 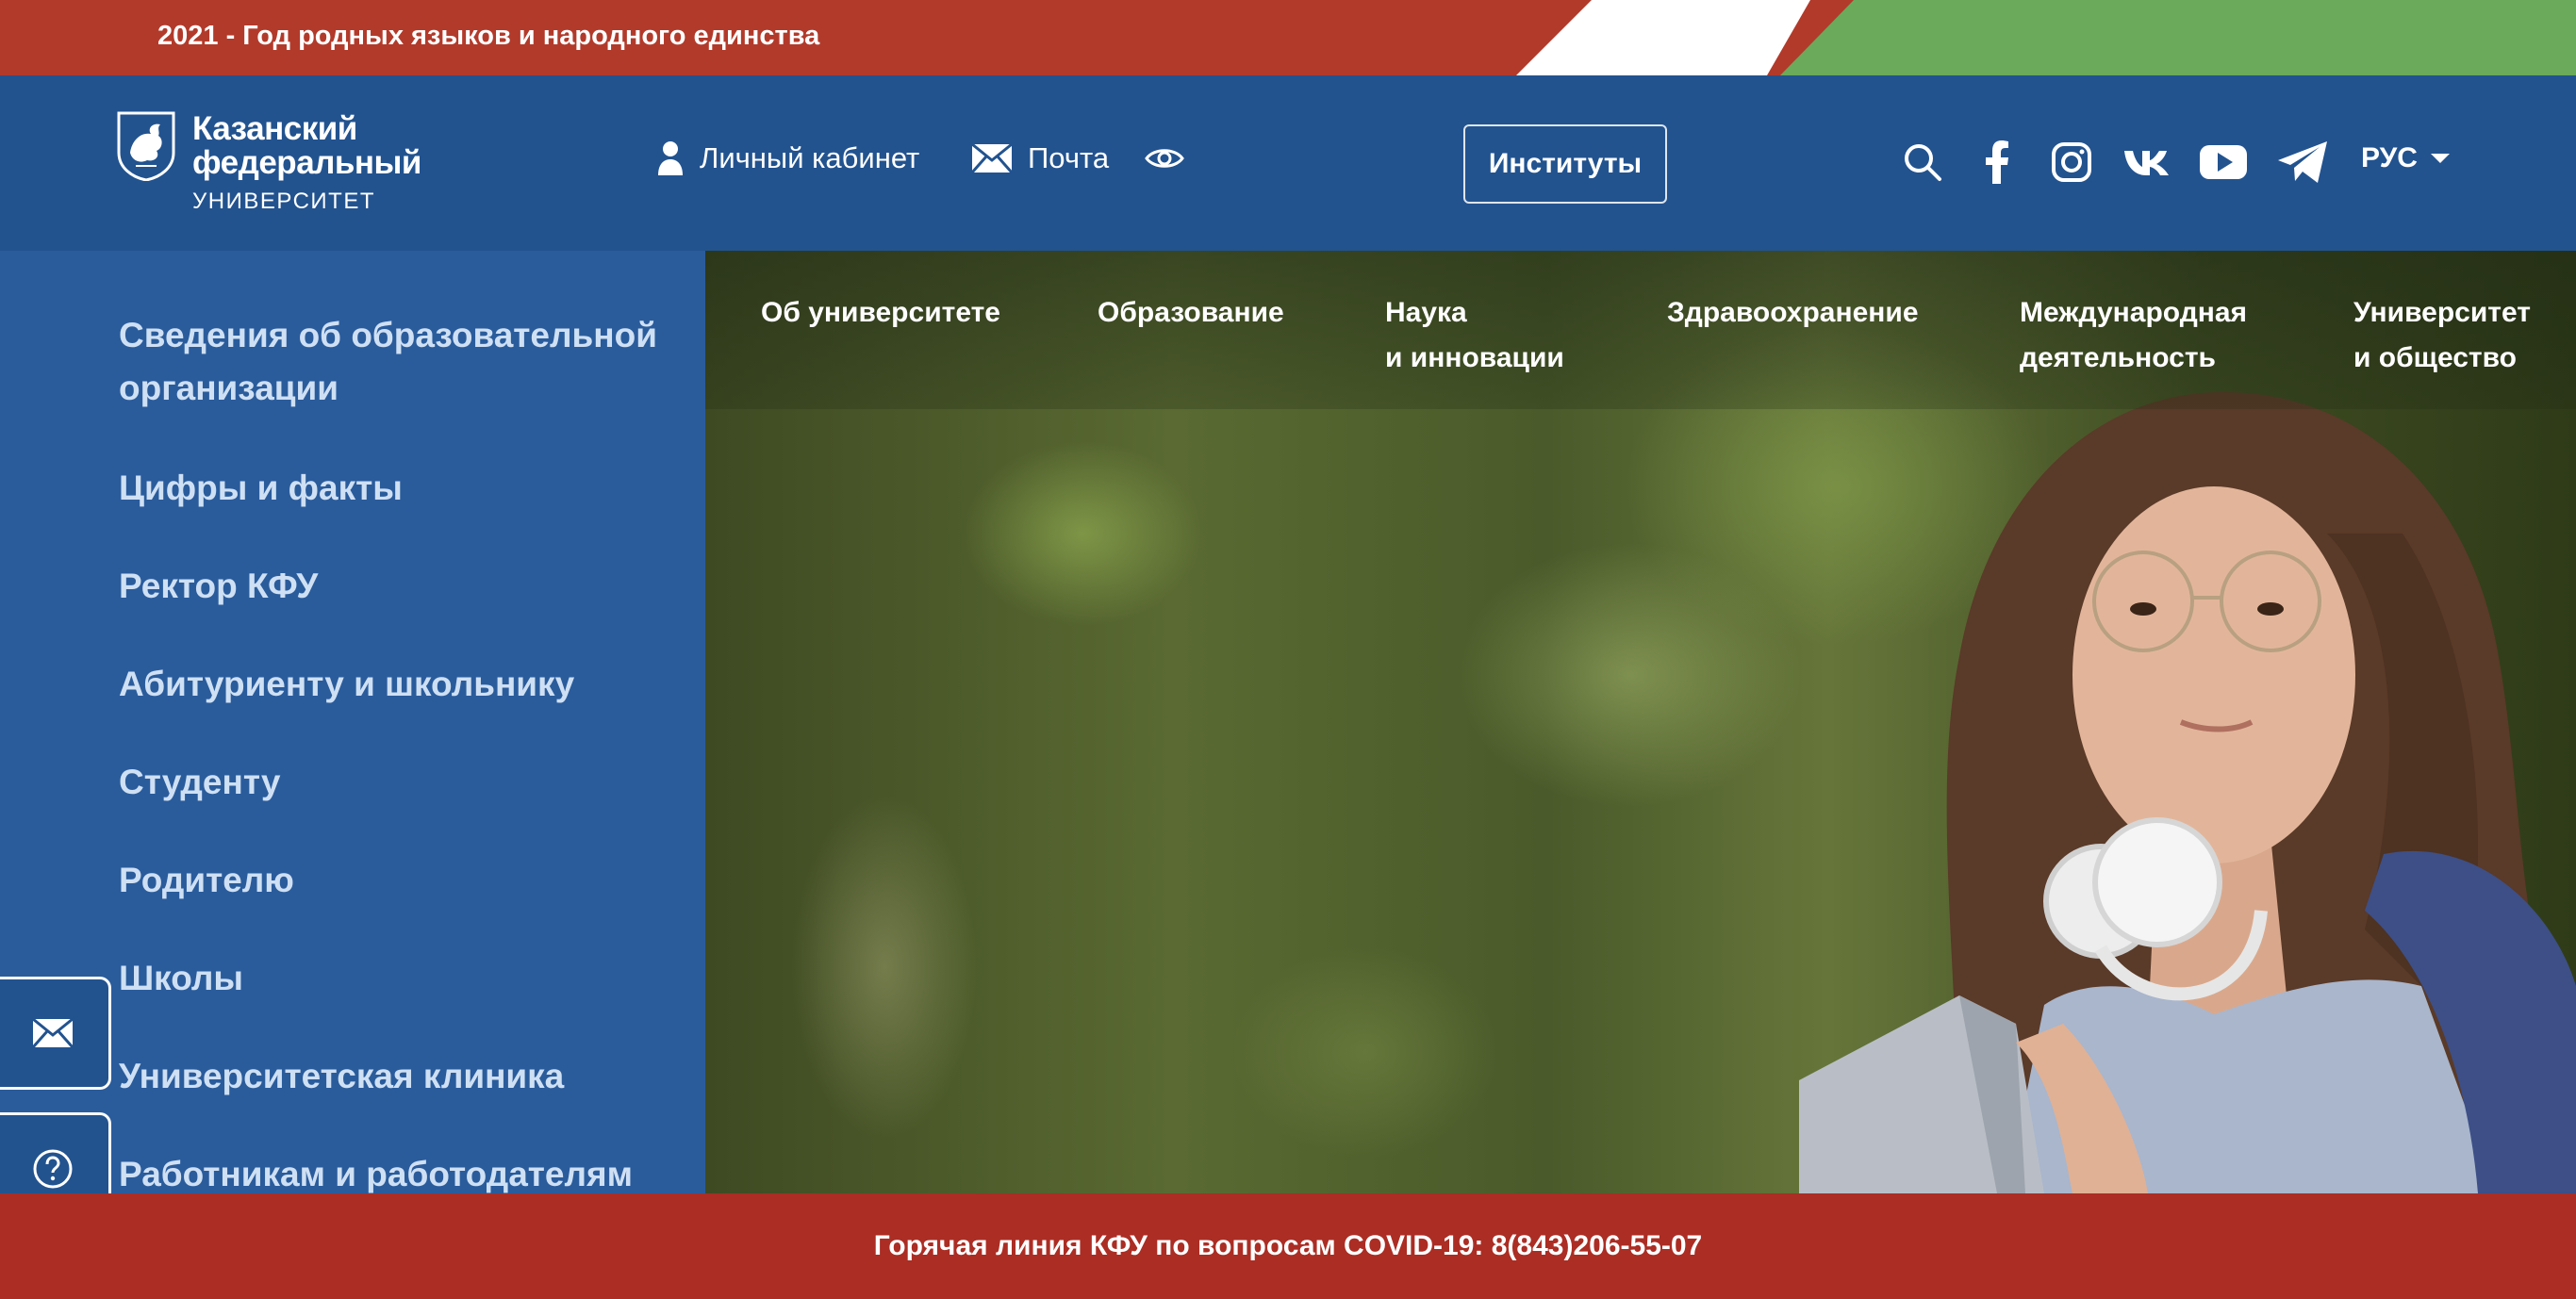 I want to click on mail-label: Почта, so click(x=1069, y=157).